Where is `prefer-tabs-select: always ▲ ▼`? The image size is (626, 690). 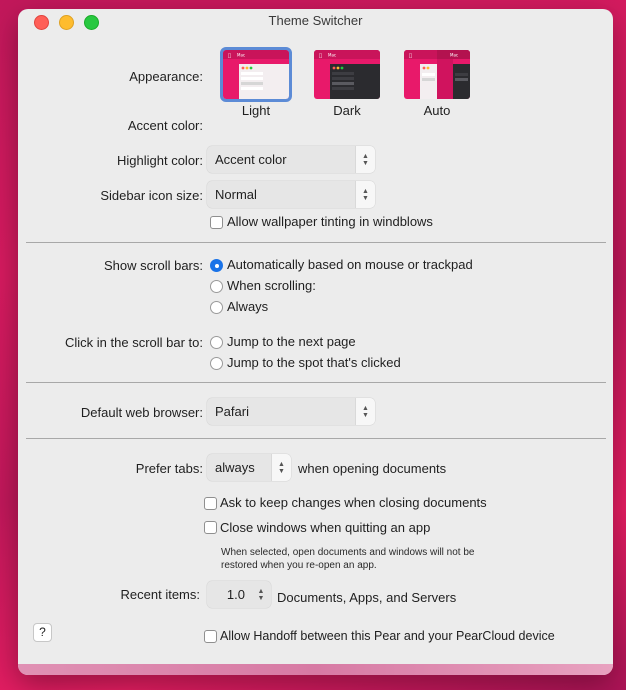
prefer-tabs-select: always ▲ ▼ is located at coordinates (249, 467).